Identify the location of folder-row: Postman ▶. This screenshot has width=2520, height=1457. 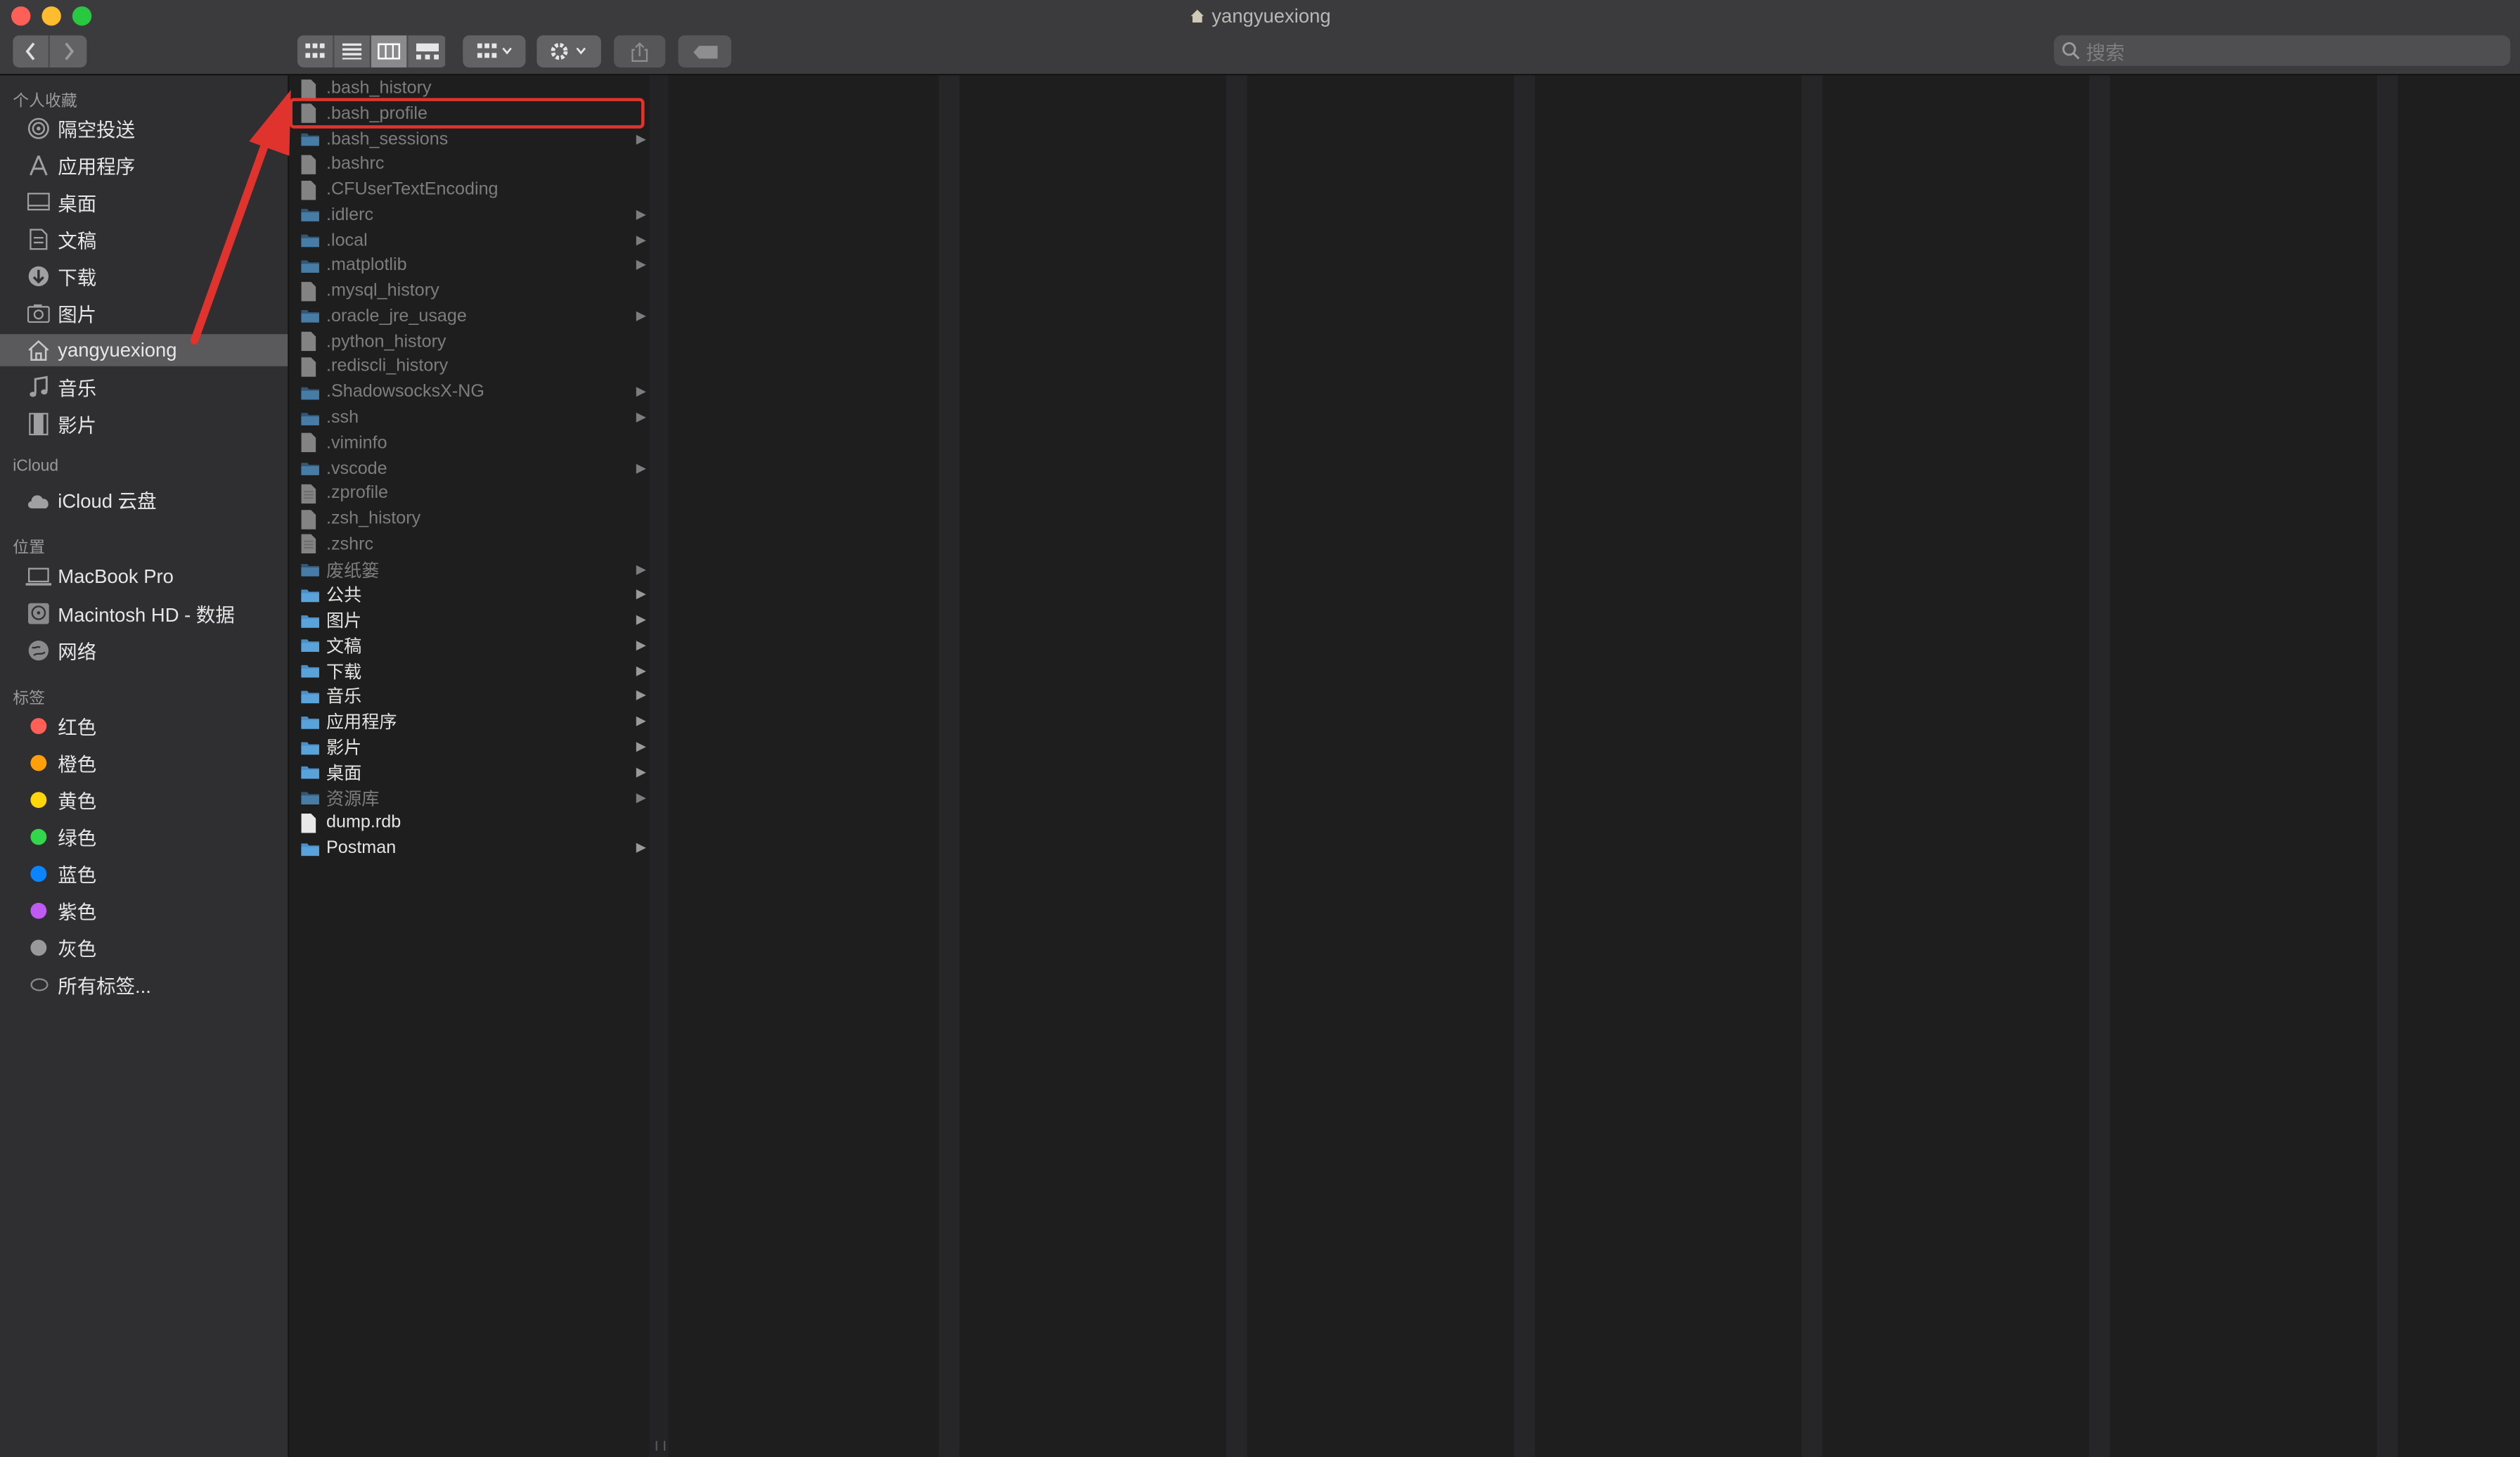
(469, 848).